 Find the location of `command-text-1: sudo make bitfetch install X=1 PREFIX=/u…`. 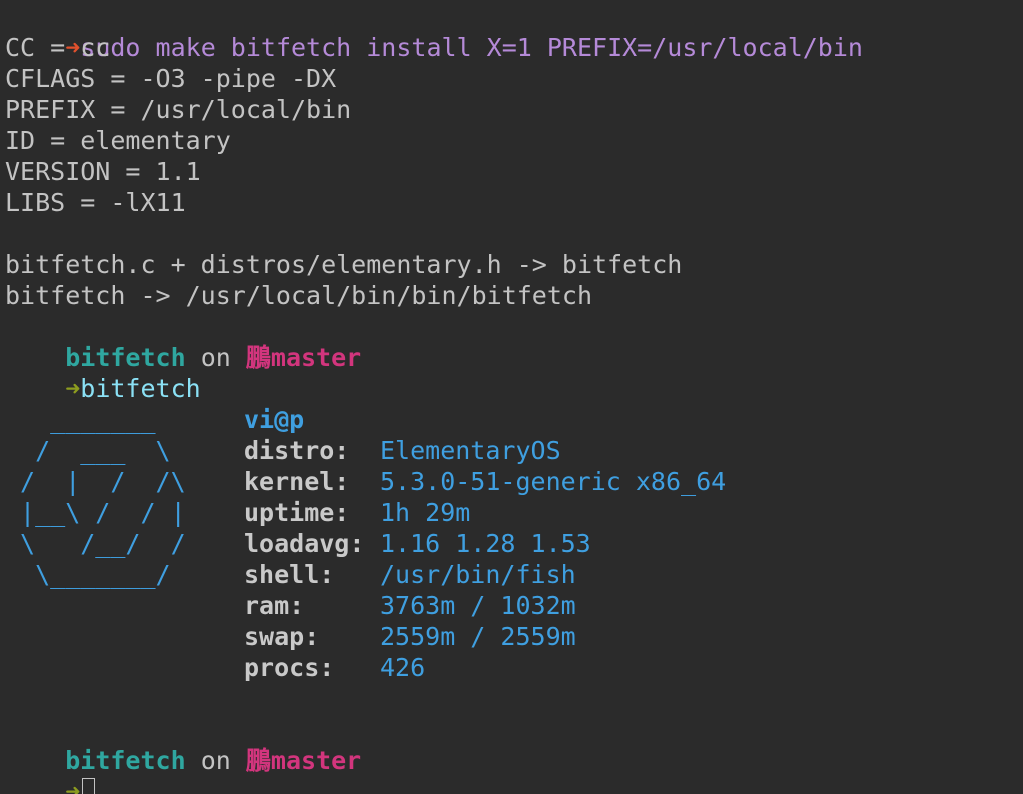

command-text-1: sudo make bitfetch install X=1 PREFIX=/u… is located at coordinates (471, 47).